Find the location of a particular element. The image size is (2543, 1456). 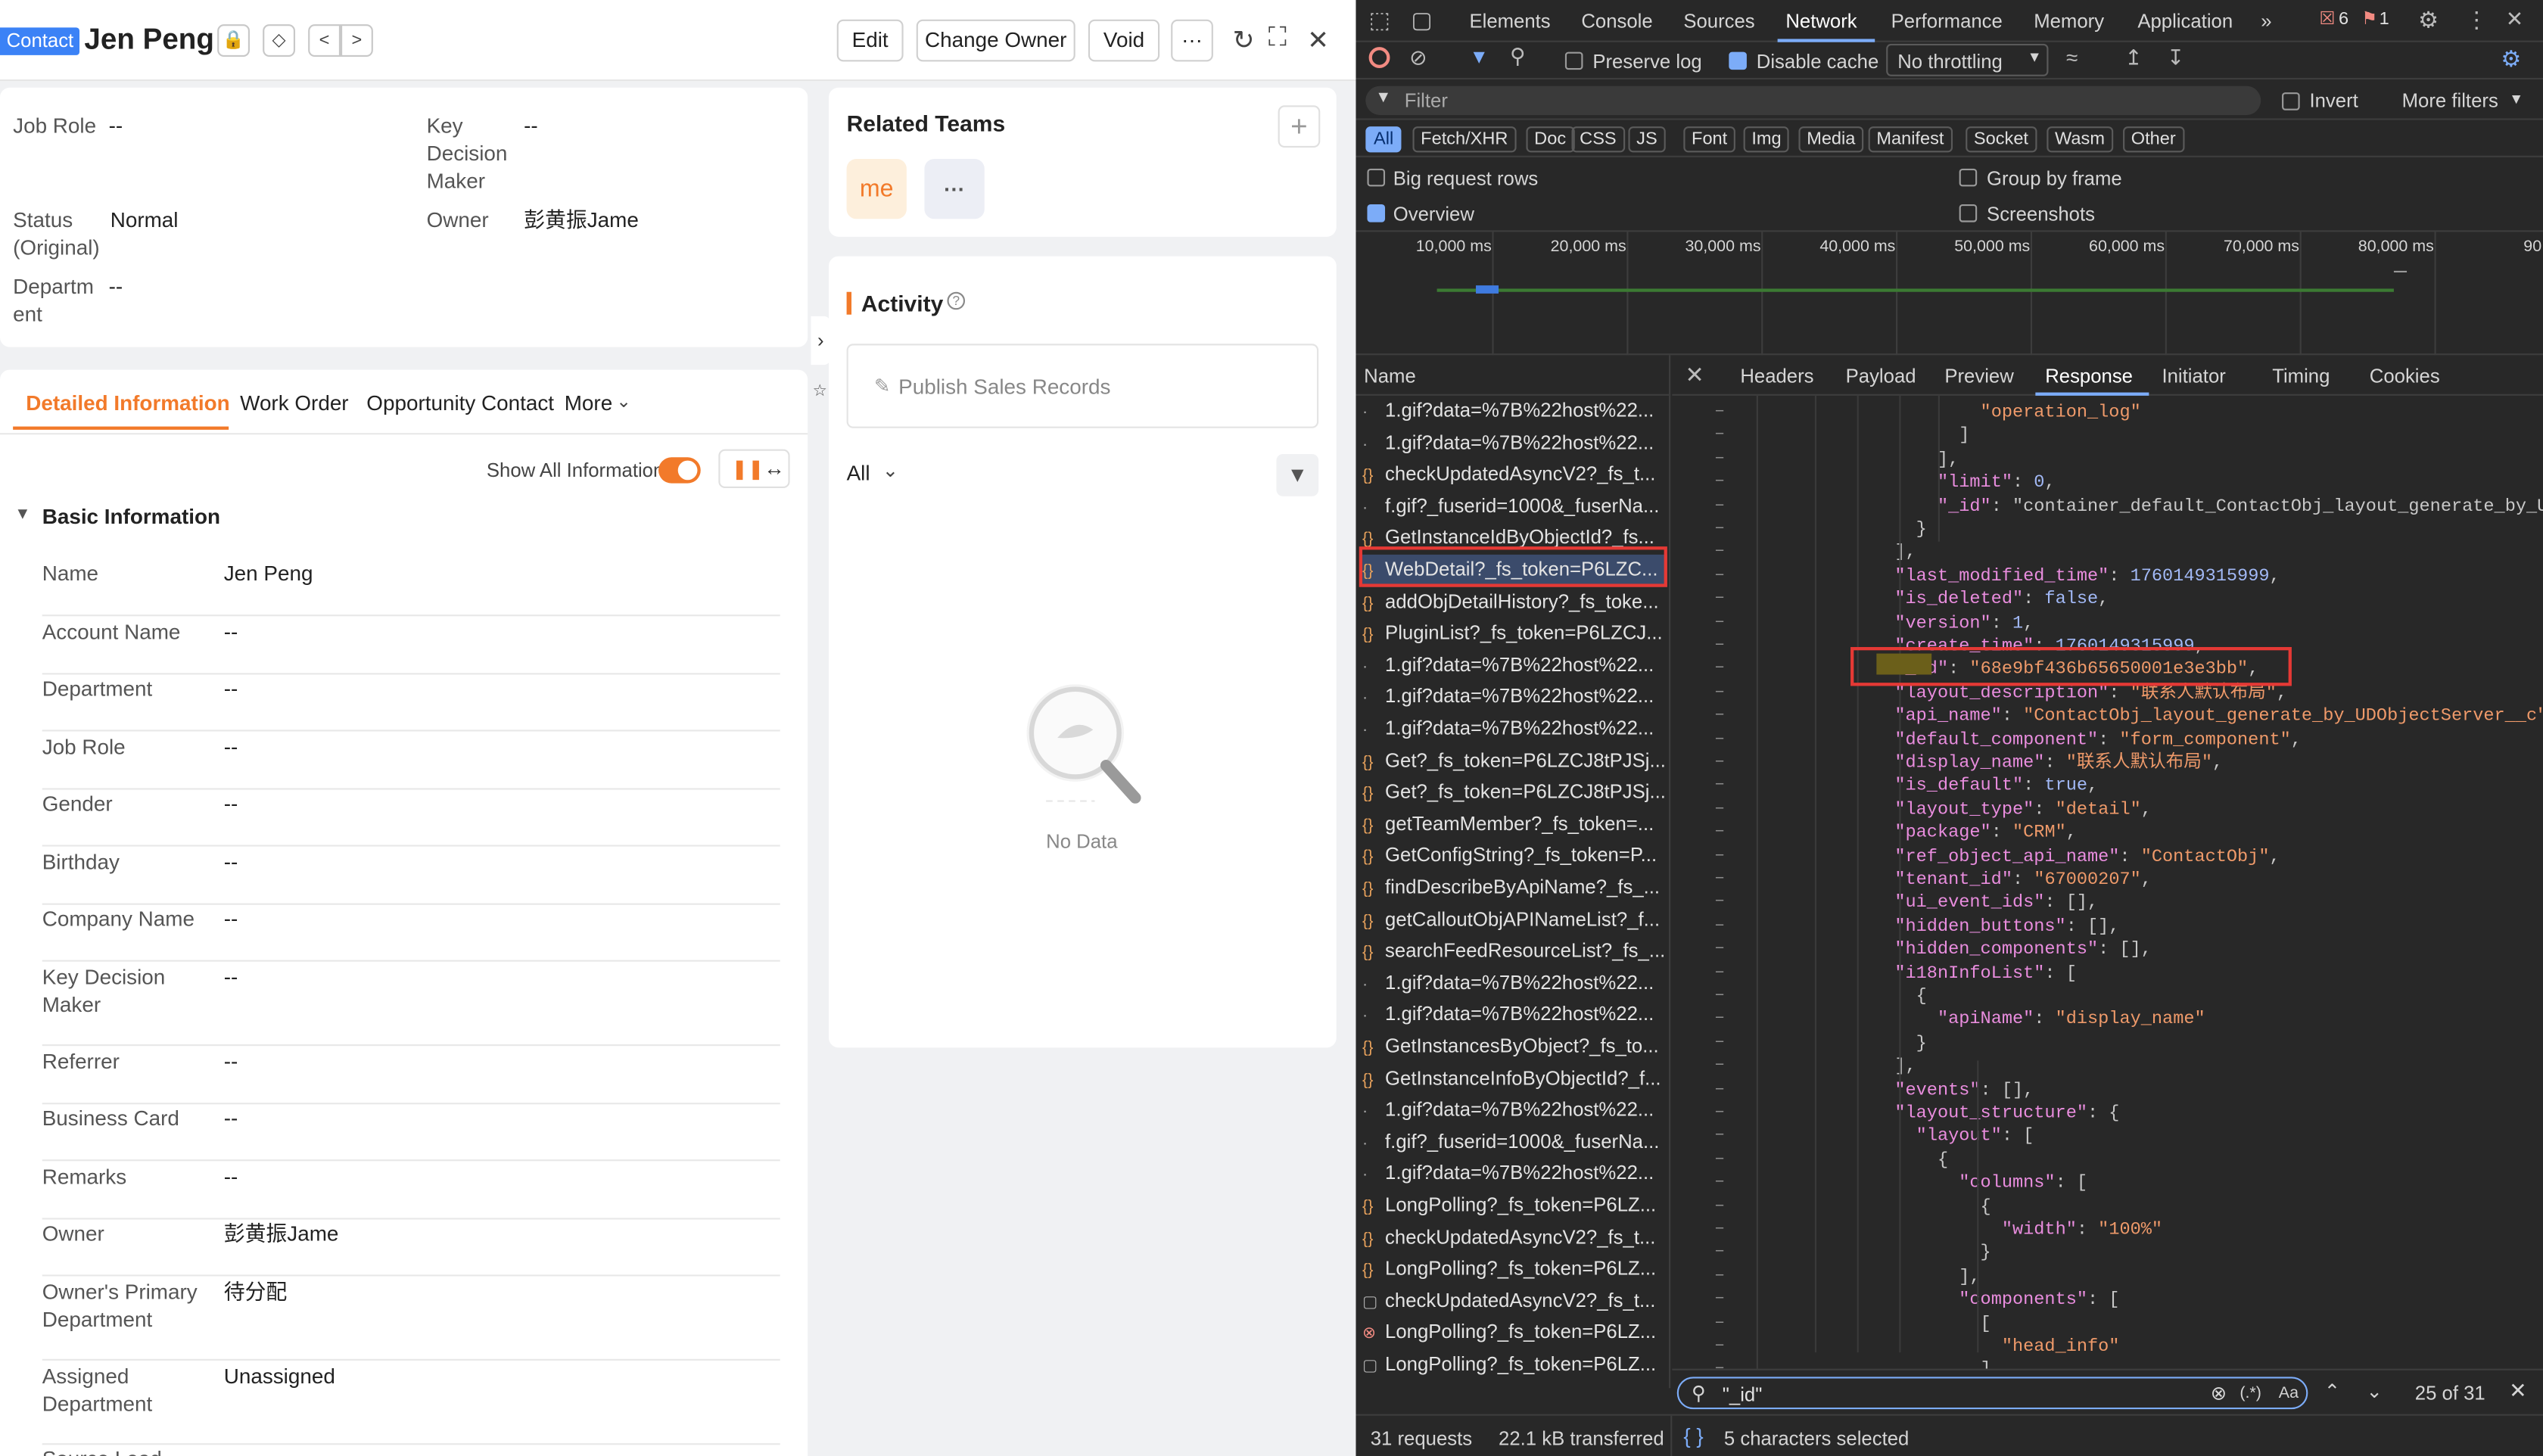

filter-input: ▼ Filter is located at coordinates (1813, 101).